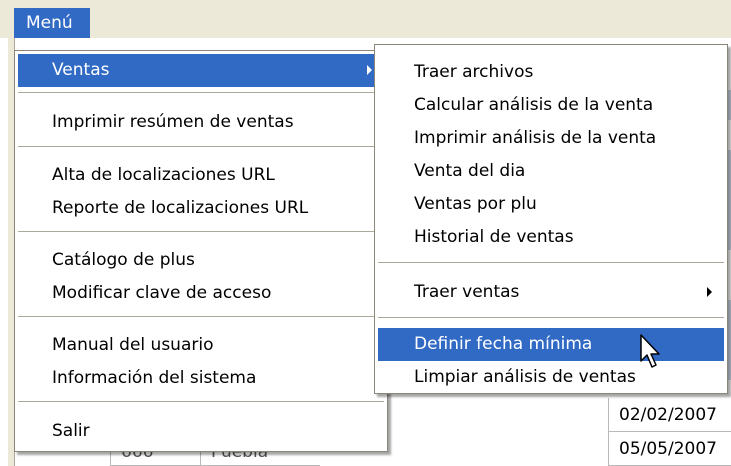 This screenshot has height=466, width=731. What do you see at coordinates (551, 344) in the screenshot?
I see `submenu-item-definir-fecha: Definir fecha mínima` at bounding box center [551, 344].